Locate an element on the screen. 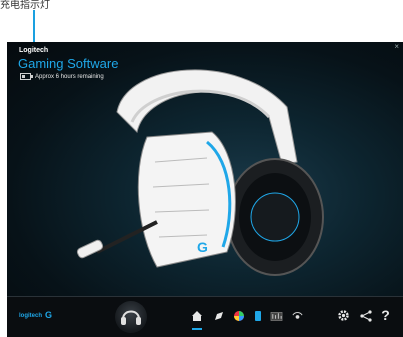 This screenshot has height=337, width=403. logitech-g-logo: G is located at coordinates (49, 315).